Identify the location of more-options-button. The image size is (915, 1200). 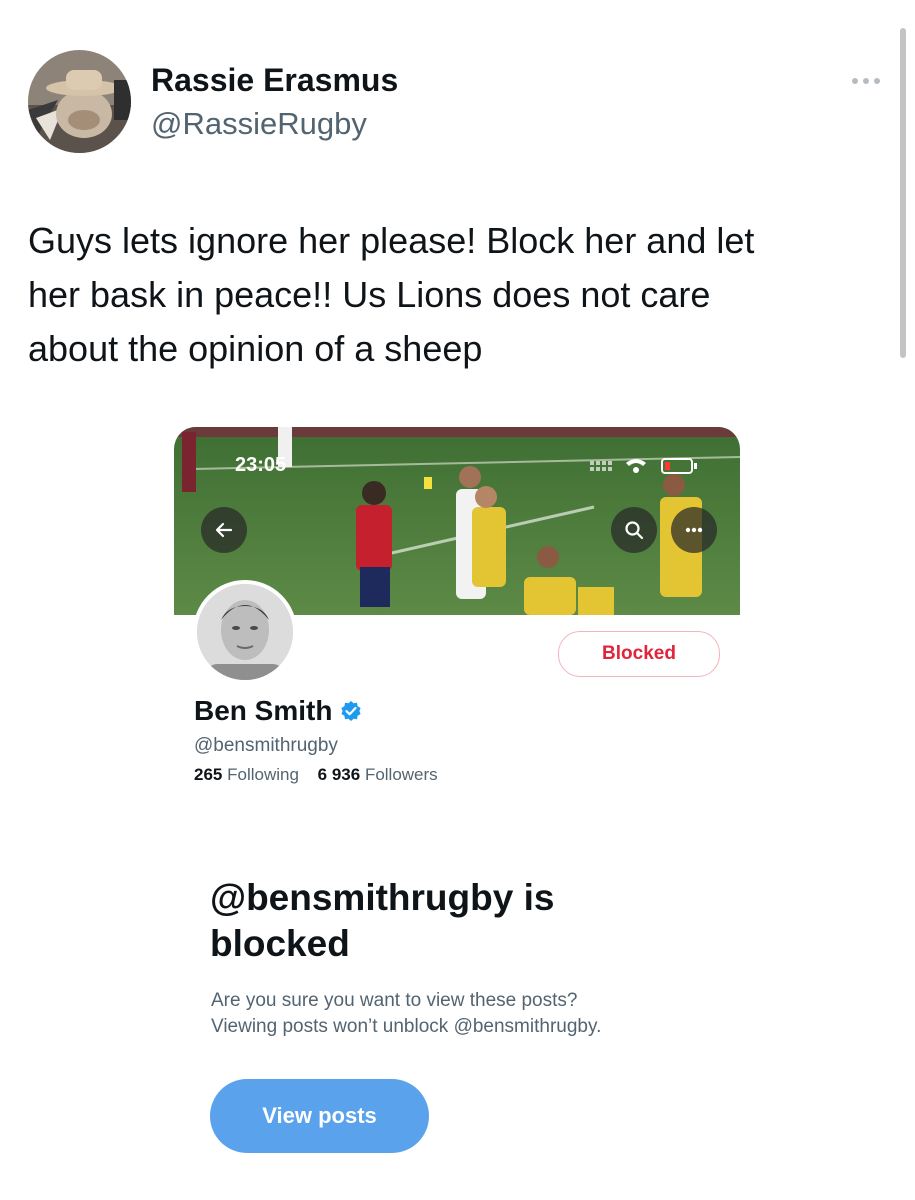
(866, 81).